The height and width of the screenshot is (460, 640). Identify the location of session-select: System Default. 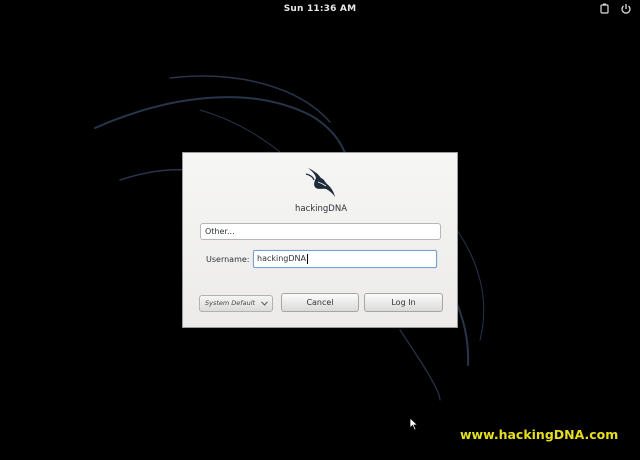
(236, 303).